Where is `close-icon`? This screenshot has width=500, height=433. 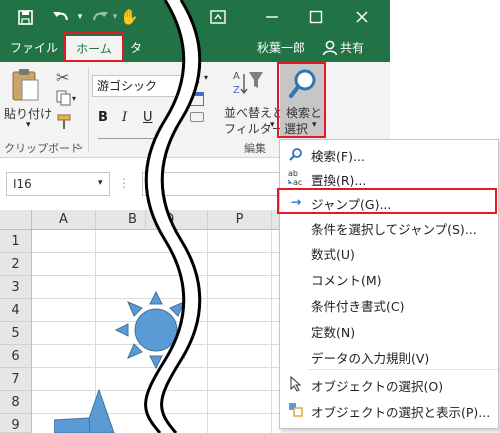 close-icon is located at coordinates (362, 18).